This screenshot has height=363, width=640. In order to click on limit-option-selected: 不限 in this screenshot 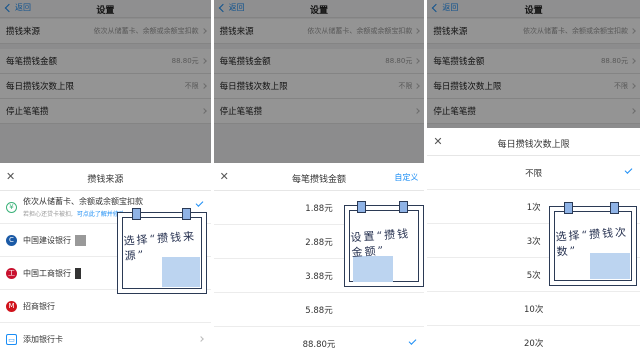, I will do `click(533, 173)`.